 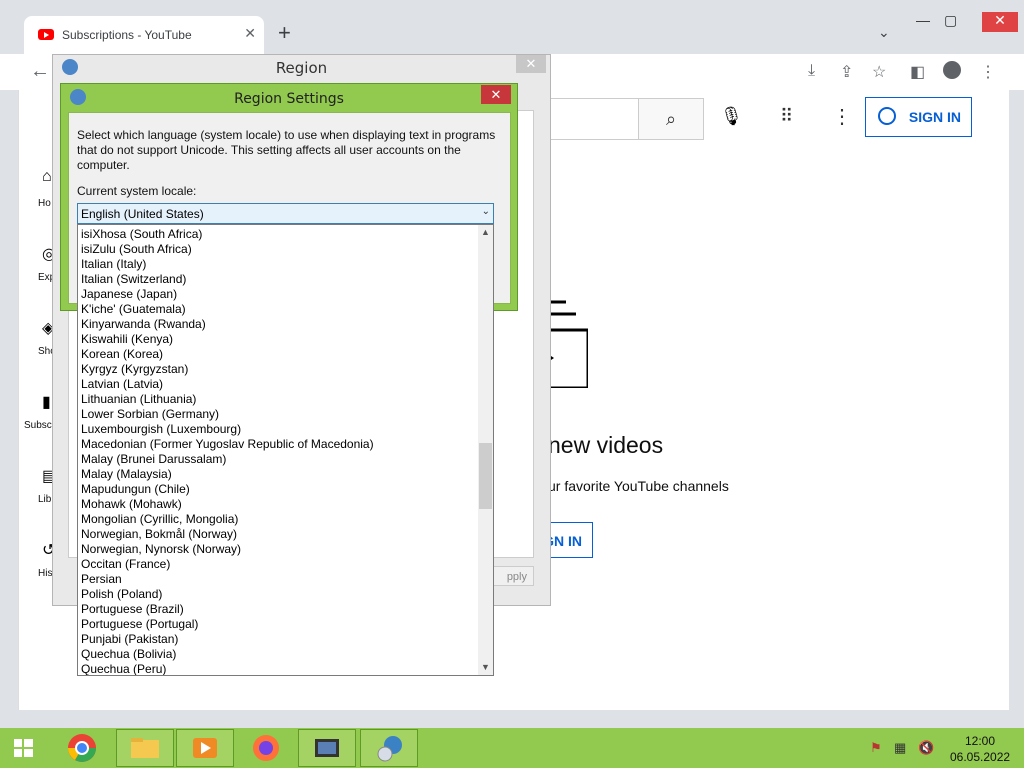 I want to click on region-settings-close-button: ✕, so click(x=496, y=94).